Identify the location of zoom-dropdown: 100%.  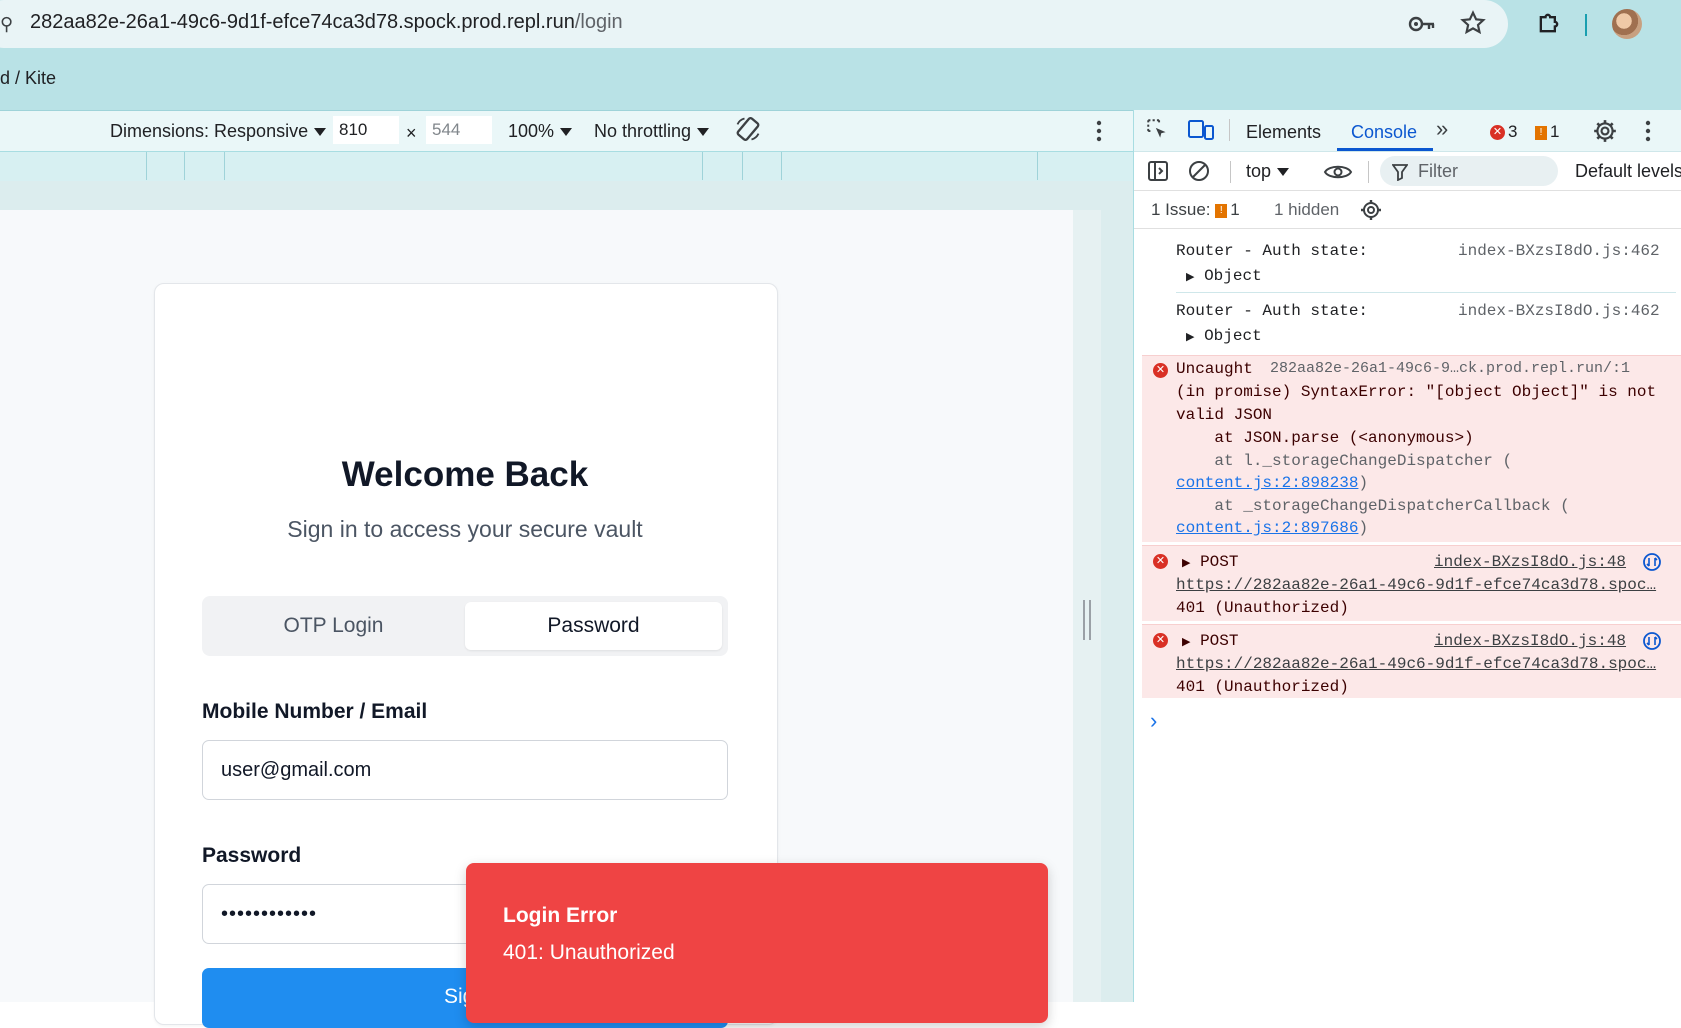
(540, 131).